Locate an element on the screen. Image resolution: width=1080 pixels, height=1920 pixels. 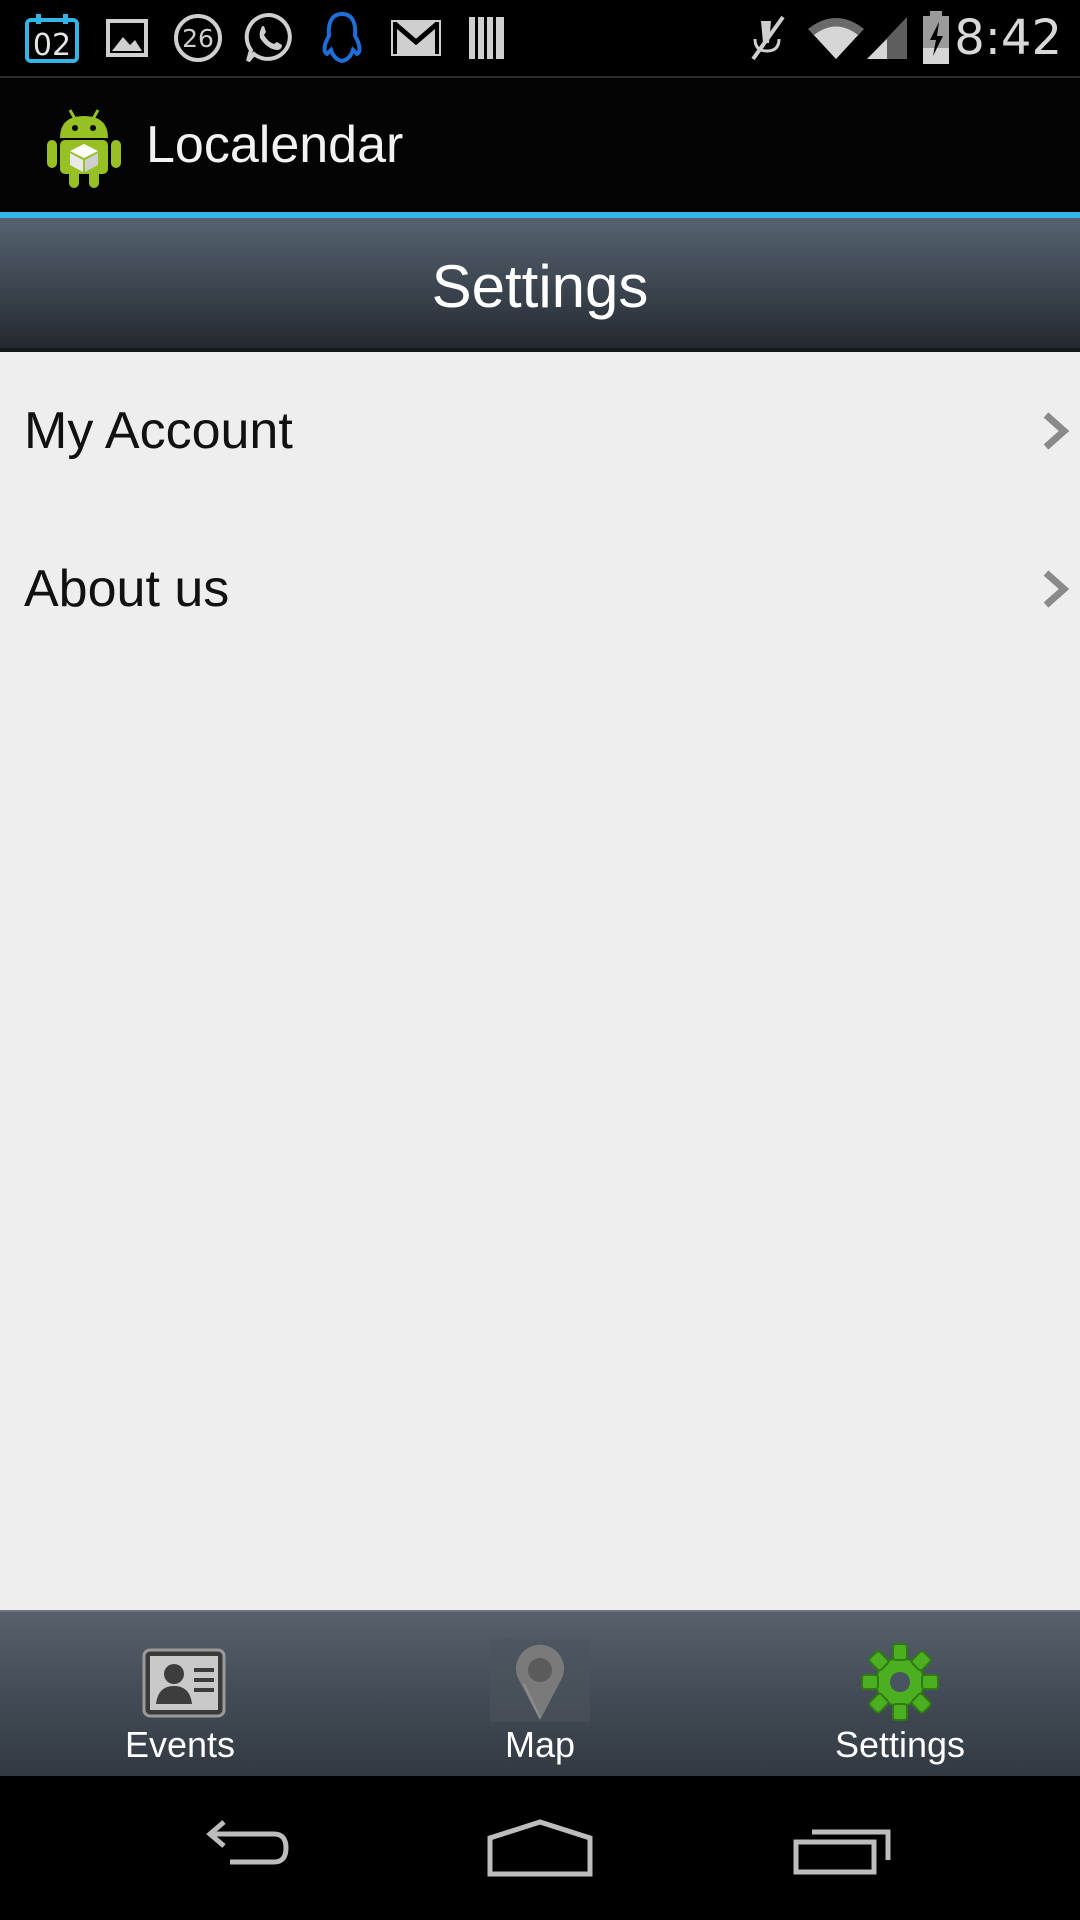
whatsapp-icon is located at coordinates (270, 38).